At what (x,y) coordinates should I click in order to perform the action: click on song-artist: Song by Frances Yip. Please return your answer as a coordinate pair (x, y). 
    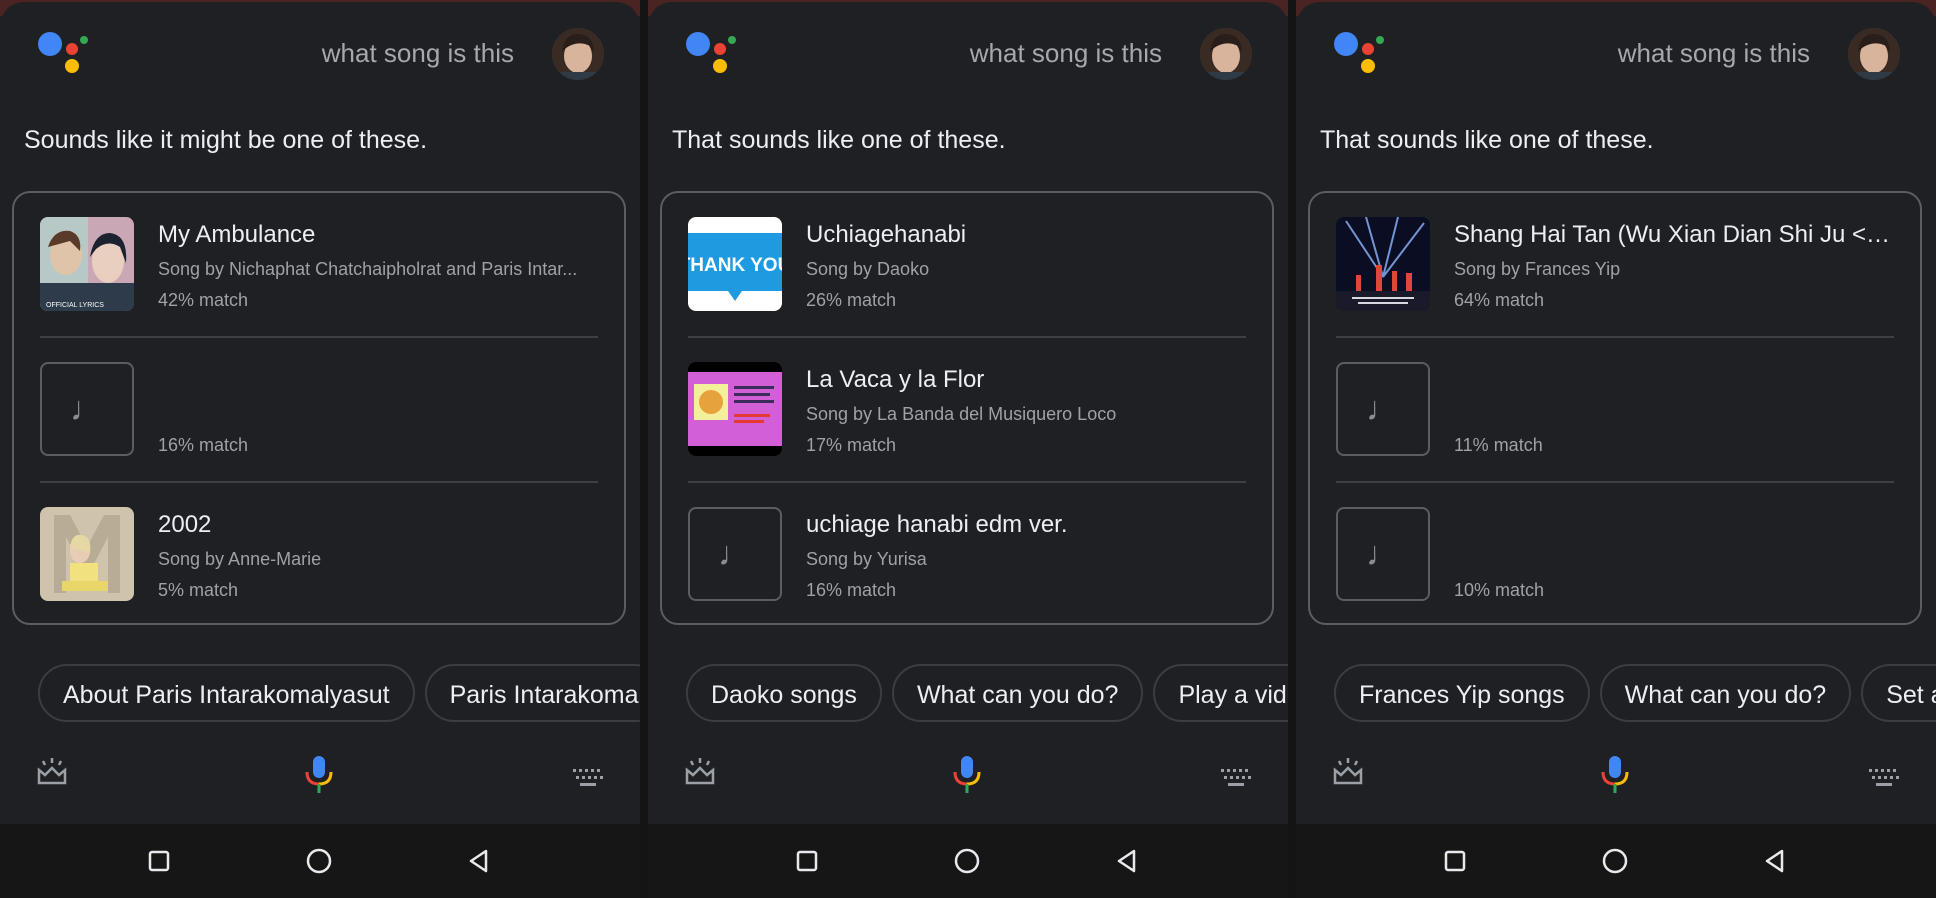
    Looking at the image, I should click on (1537, 269).